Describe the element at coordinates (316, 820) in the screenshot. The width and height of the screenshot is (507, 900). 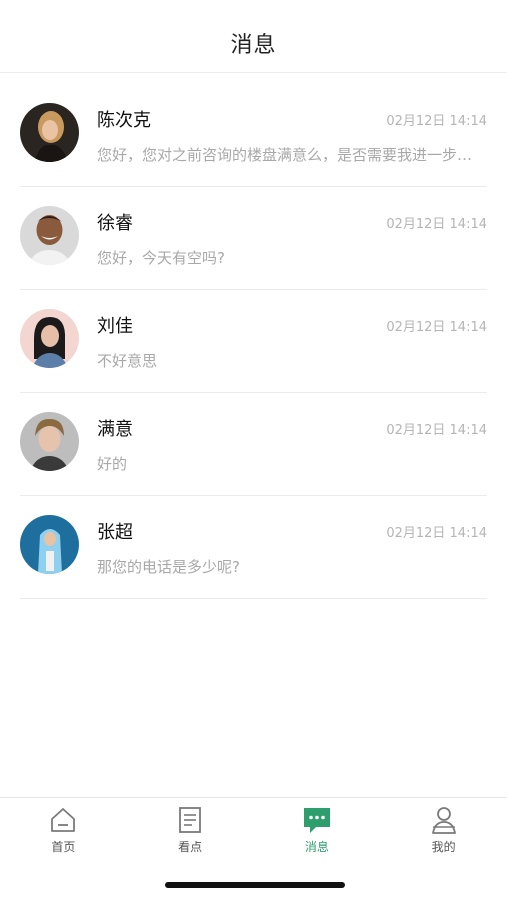
I see `message-icon` at that location.